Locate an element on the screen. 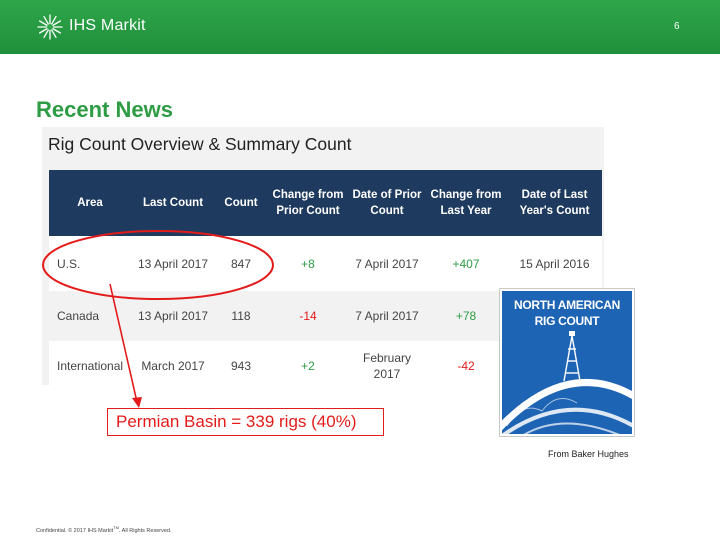 Image resolution: width=720 pixels, height=540 pixels. badge-title-line-2: RIG COUNT is located at coordinates (567, 321).